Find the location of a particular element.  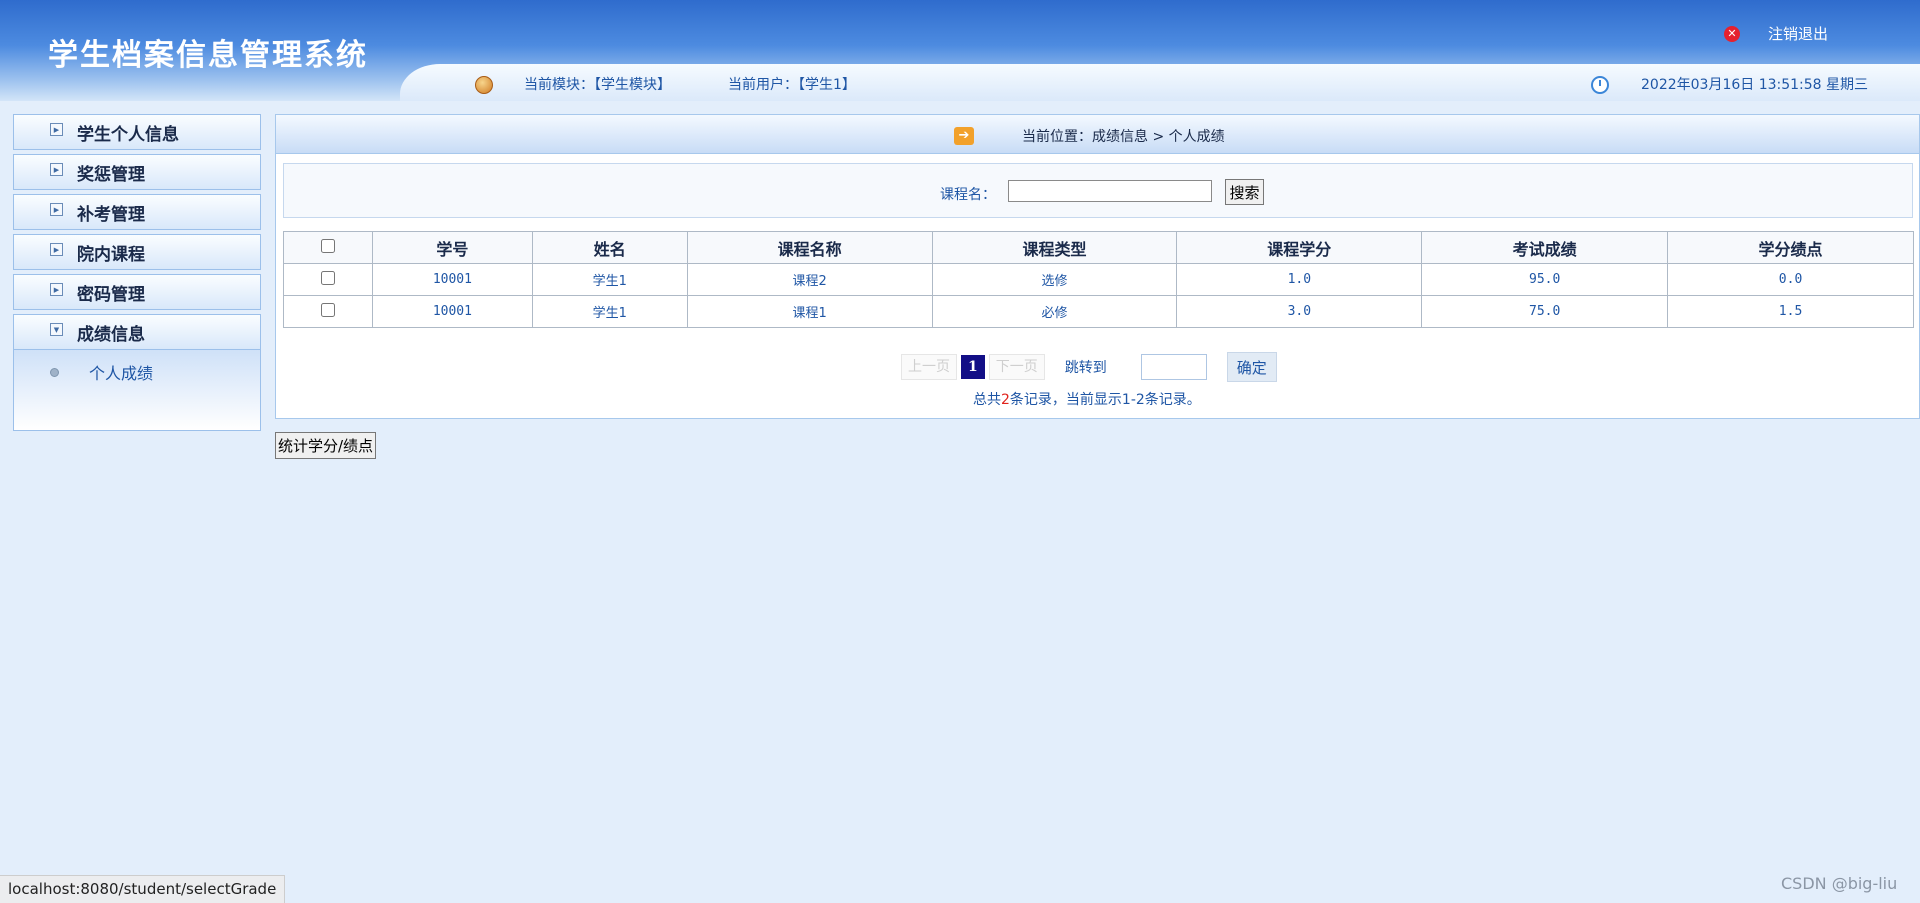

logout-label: 注销退出 is located at coordinates (1798, 34).